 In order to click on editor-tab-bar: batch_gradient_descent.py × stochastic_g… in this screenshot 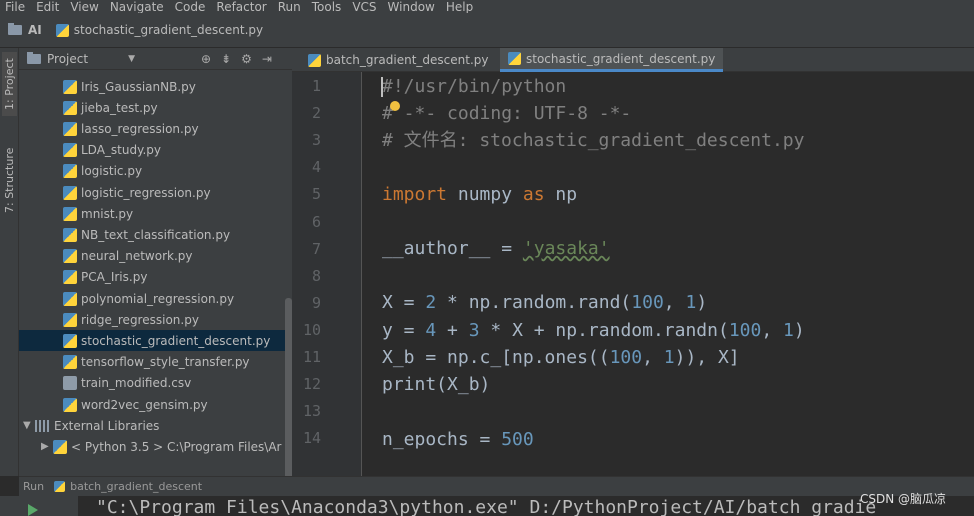, I will do `click(633, 60)`.